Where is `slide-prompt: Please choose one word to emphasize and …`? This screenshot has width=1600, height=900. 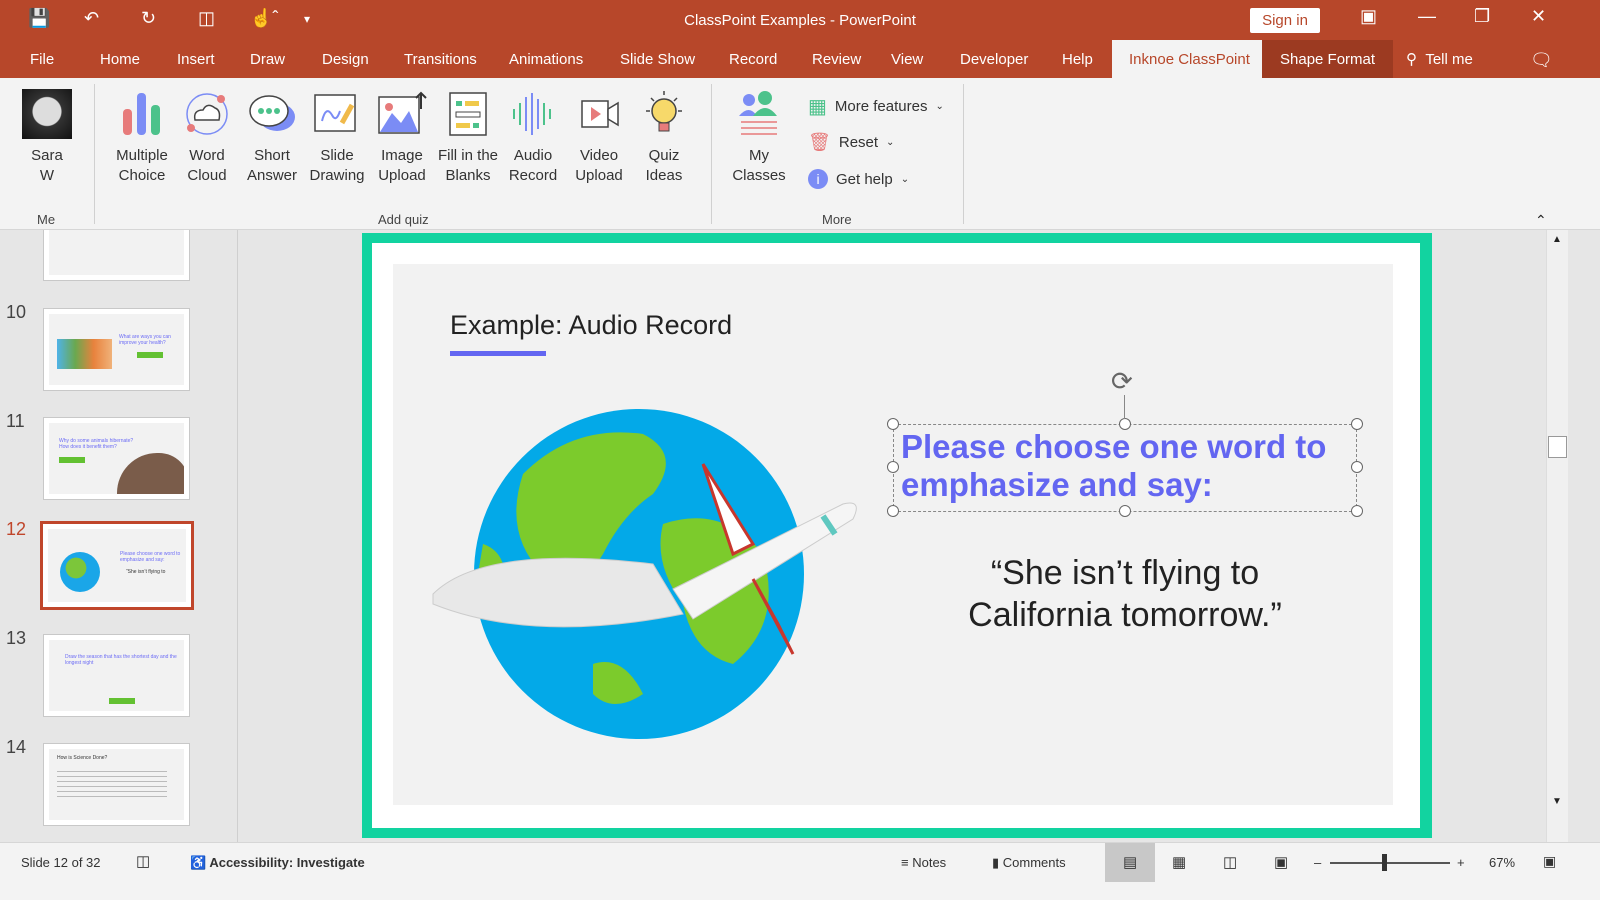
slide-prompt: Please choose one word to emphasize and … is located at coordinates (1126, 466).